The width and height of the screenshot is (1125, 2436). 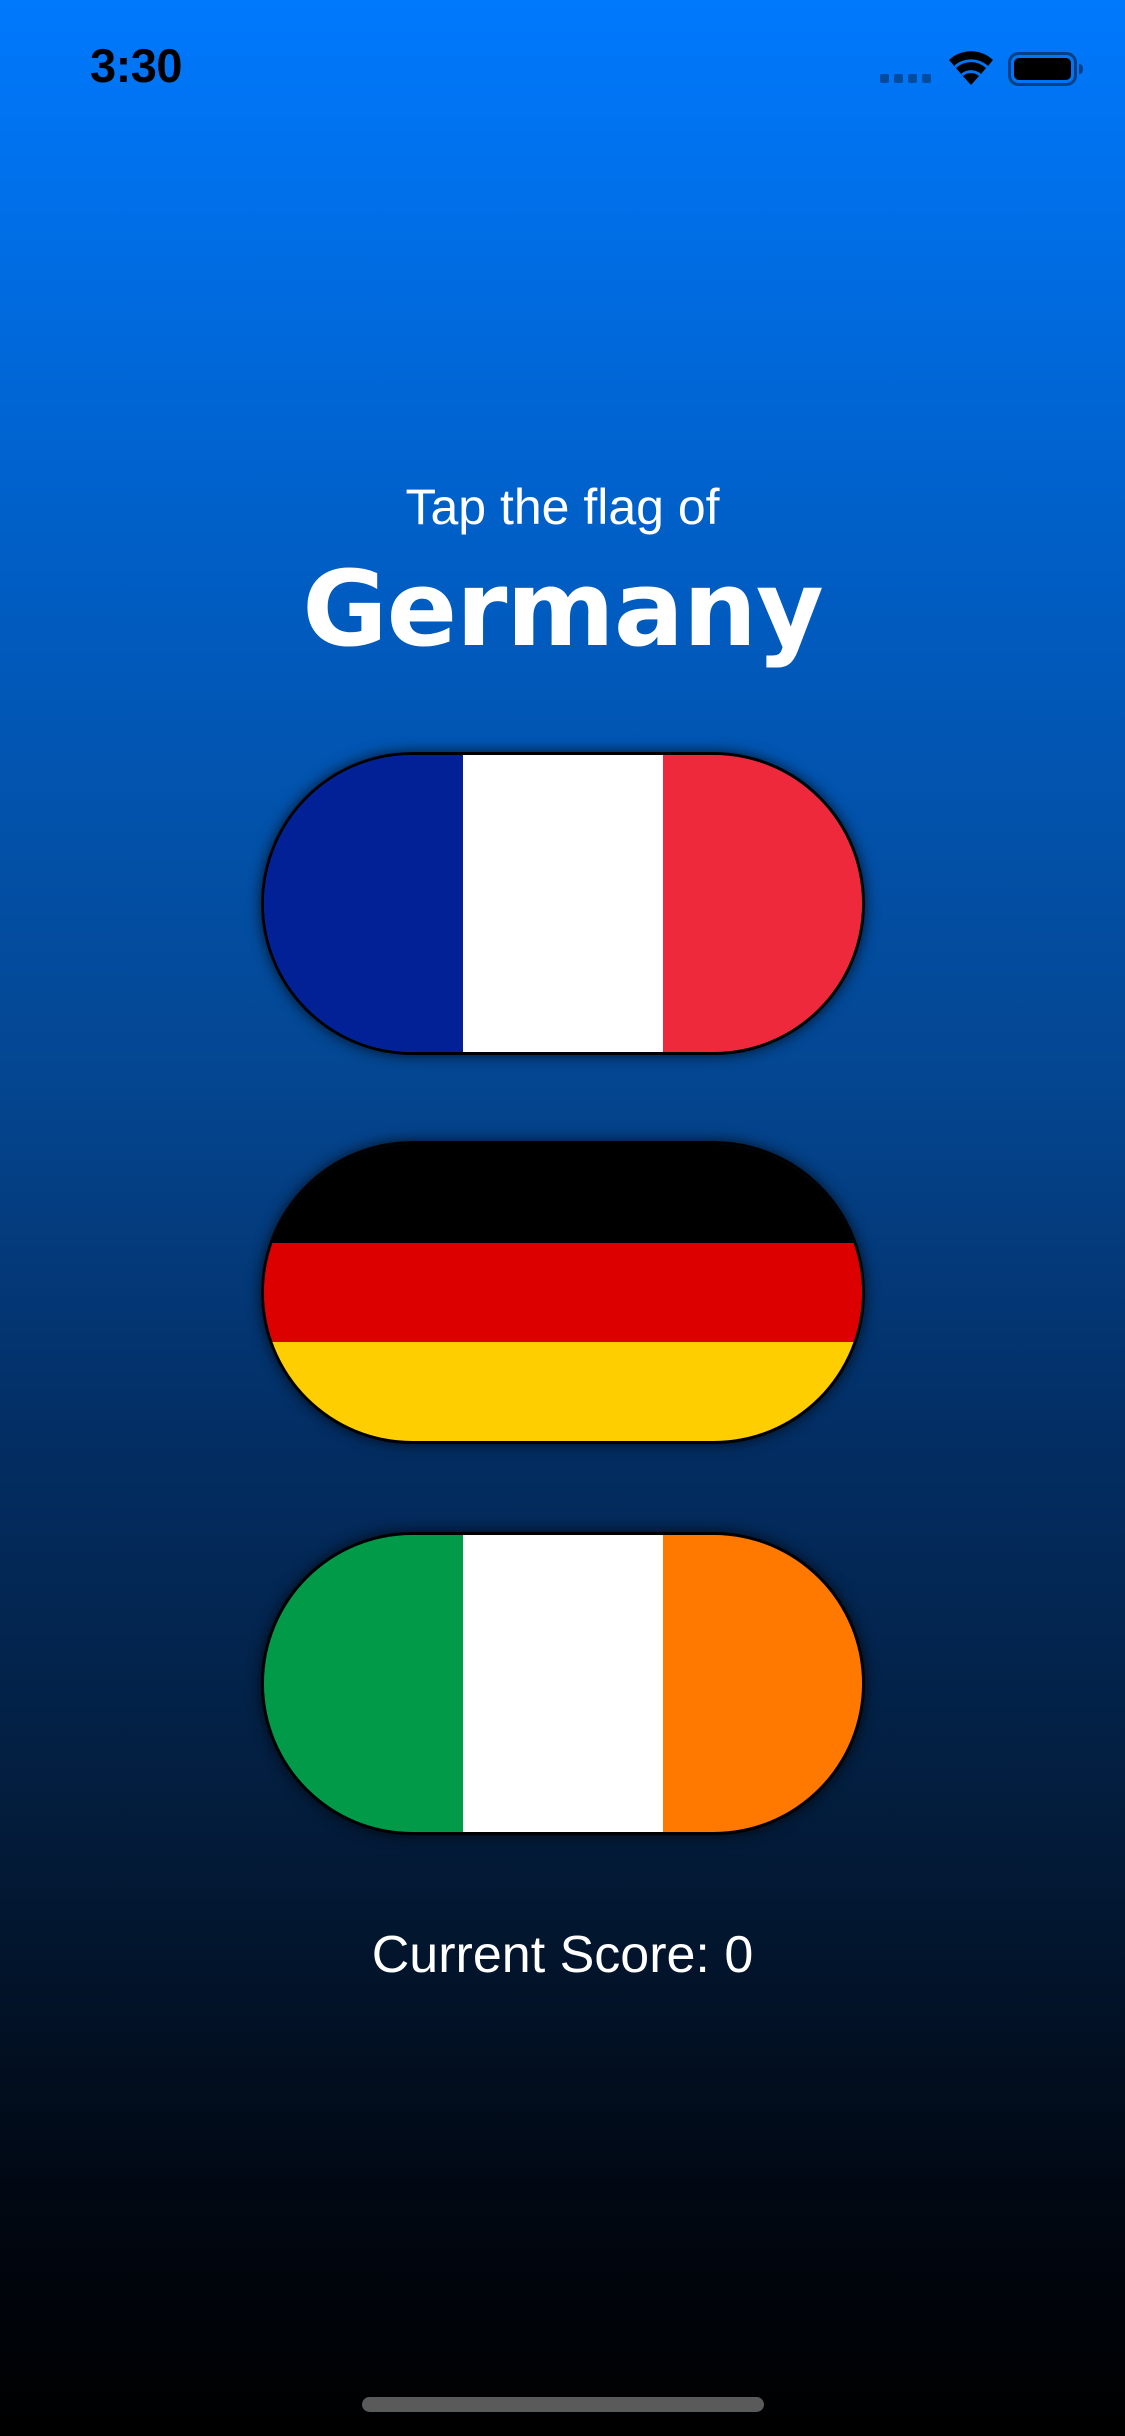 I want to click on flag-germany, so click(x=563, y=1292).